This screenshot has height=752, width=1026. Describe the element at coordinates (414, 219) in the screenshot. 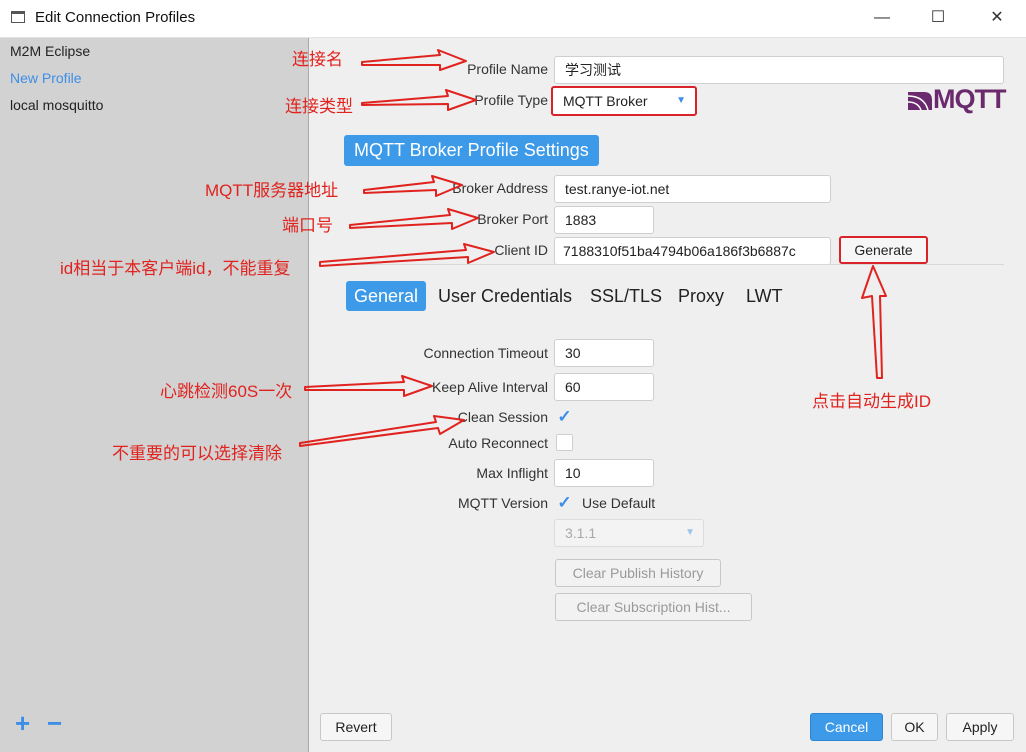

I see `arrow-broker-port` at that location.